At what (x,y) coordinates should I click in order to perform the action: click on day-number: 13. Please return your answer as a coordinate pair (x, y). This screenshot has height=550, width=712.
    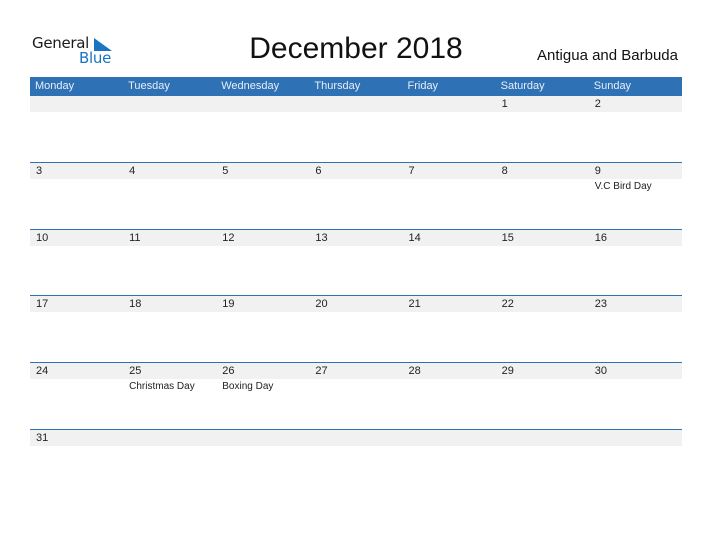
    Looking at the image, I should click on (321, 238).